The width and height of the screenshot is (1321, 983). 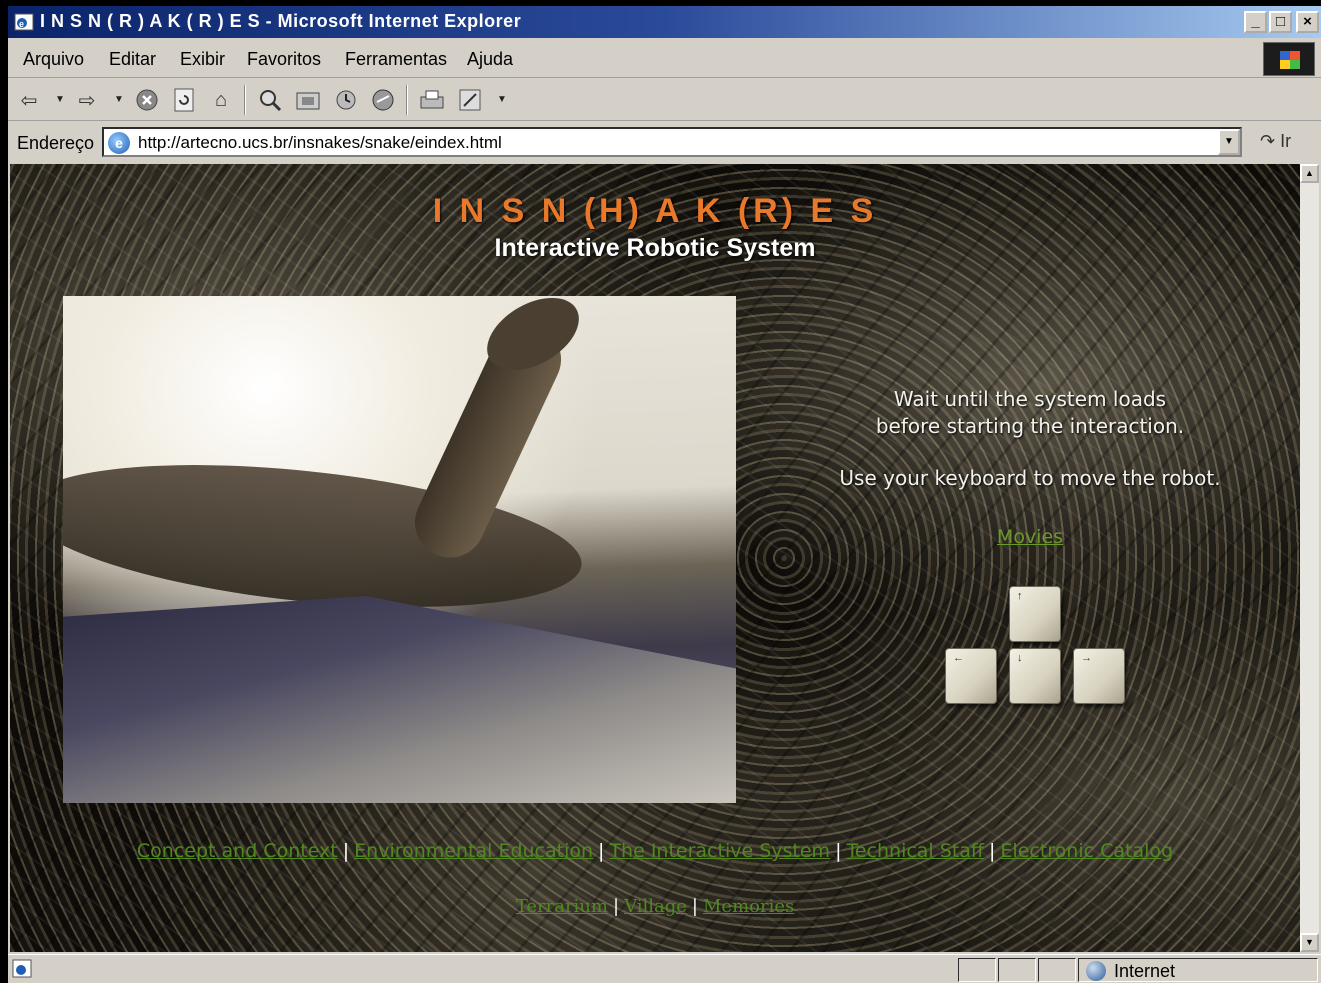 What do you see at coordinates (1096, 971) in the screenshot?
I see `internet-zone-icon` at bounding box center [1096, 971].